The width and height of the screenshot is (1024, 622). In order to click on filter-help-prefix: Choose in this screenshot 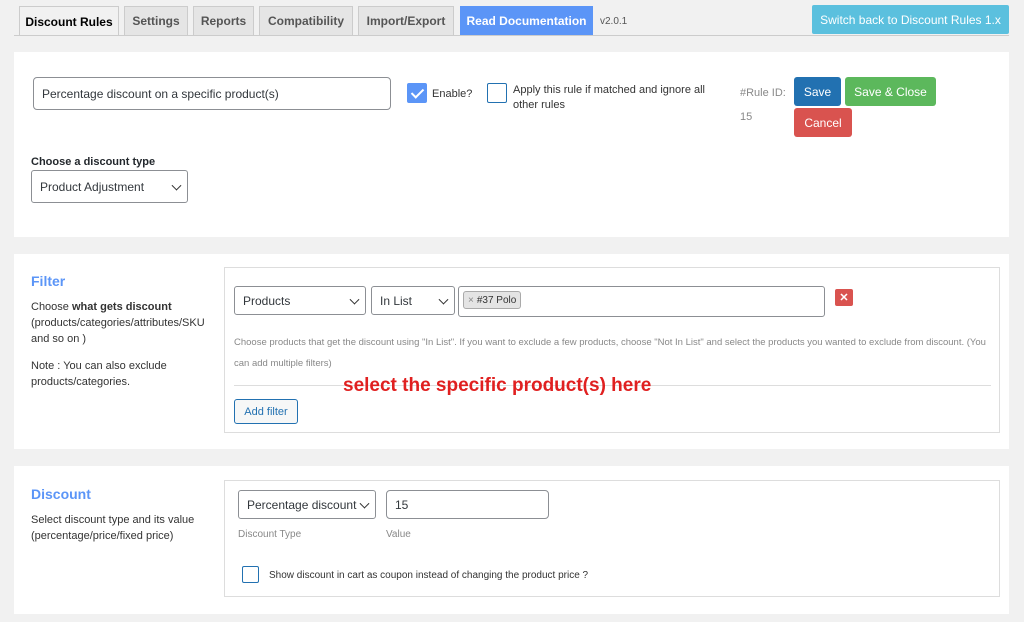, I will do `click(51, 307)`.